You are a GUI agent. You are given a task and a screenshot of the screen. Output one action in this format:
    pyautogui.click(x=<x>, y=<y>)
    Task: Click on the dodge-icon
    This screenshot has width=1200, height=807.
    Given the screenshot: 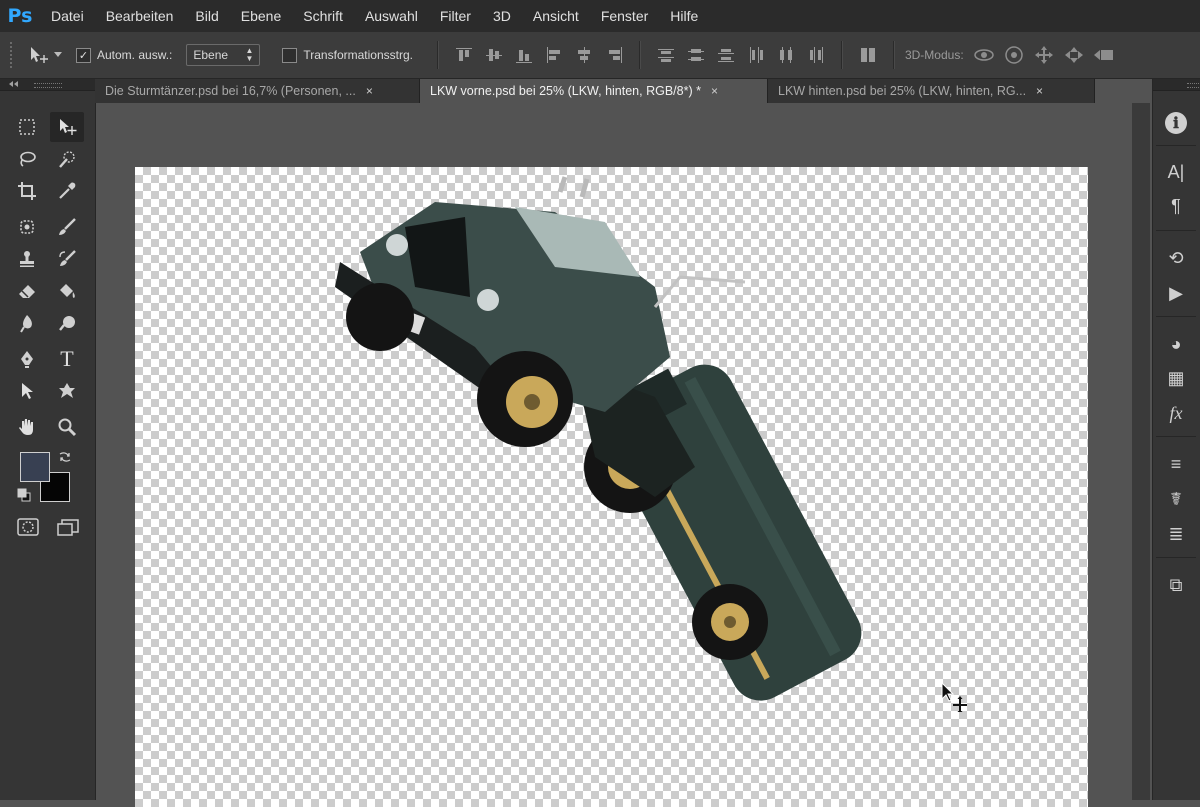 What is the action you would take?
    pyautogui.click(x=67, y=323)
    